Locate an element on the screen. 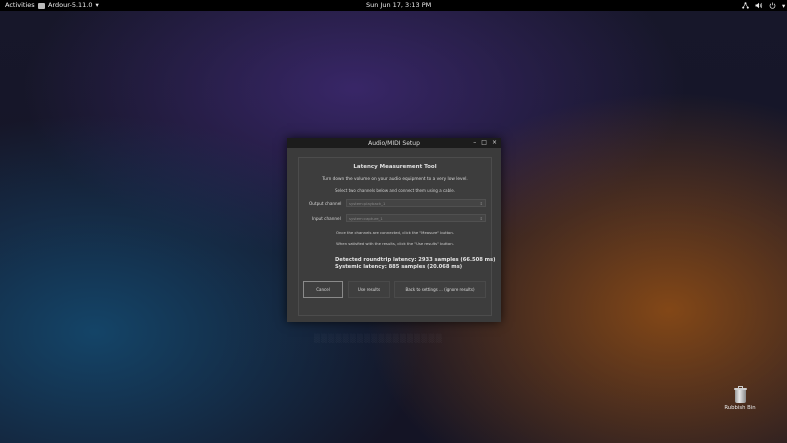  dialog-title: Audio/MIDI Setup is located at coordinates (394, 143).